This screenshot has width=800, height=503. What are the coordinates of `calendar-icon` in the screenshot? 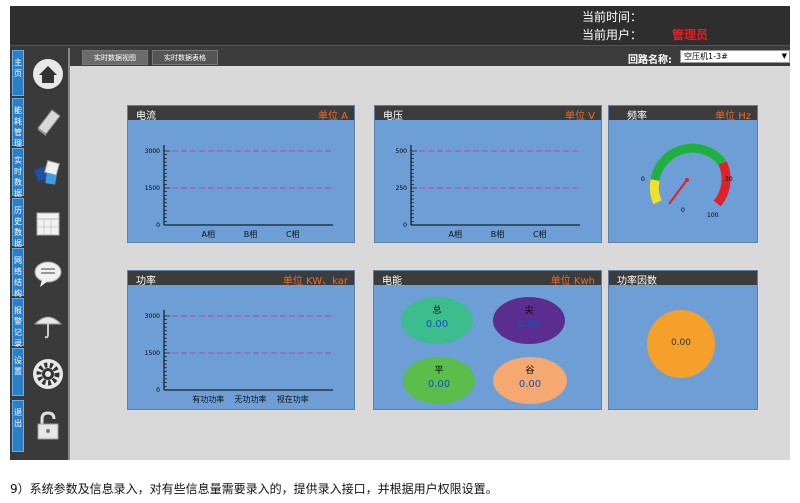 It's located at (48, 224).